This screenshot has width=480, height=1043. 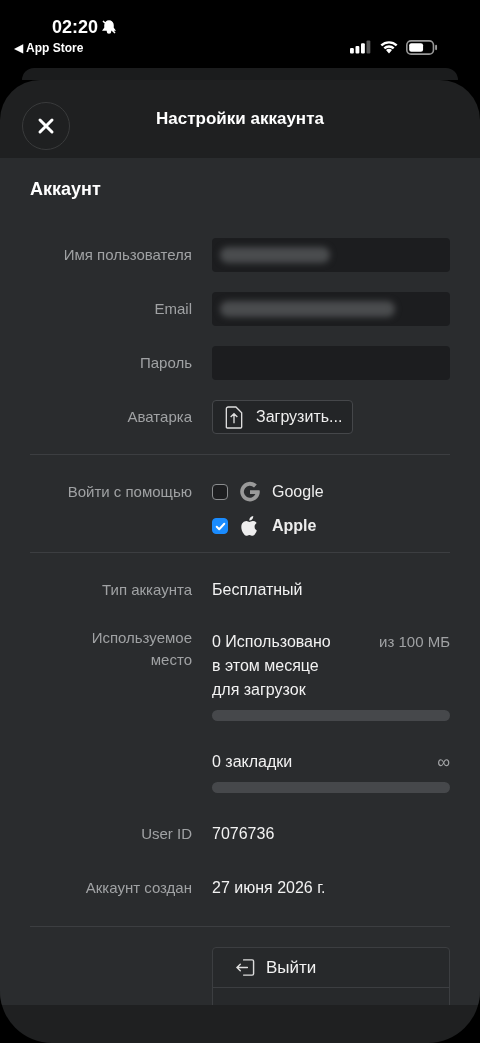 I want to click on field-label: User ID, so click(x=166, y=834).